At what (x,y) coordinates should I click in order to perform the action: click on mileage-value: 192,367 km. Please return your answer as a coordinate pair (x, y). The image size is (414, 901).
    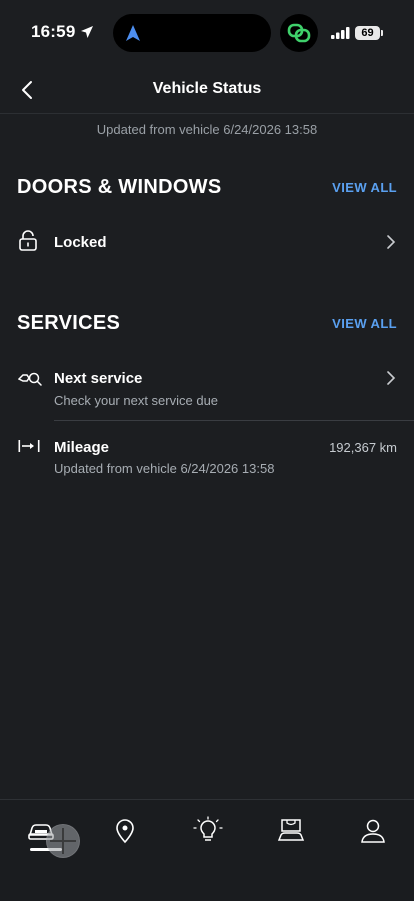
    Looking at the image, I should click on (363, 447).